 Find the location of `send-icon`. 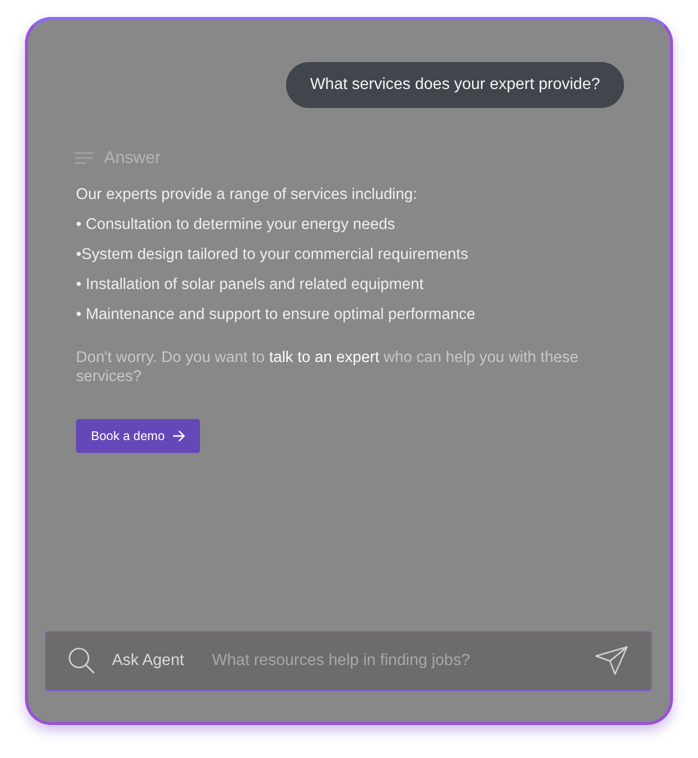

send-icon is located at coordinates (612, 661).